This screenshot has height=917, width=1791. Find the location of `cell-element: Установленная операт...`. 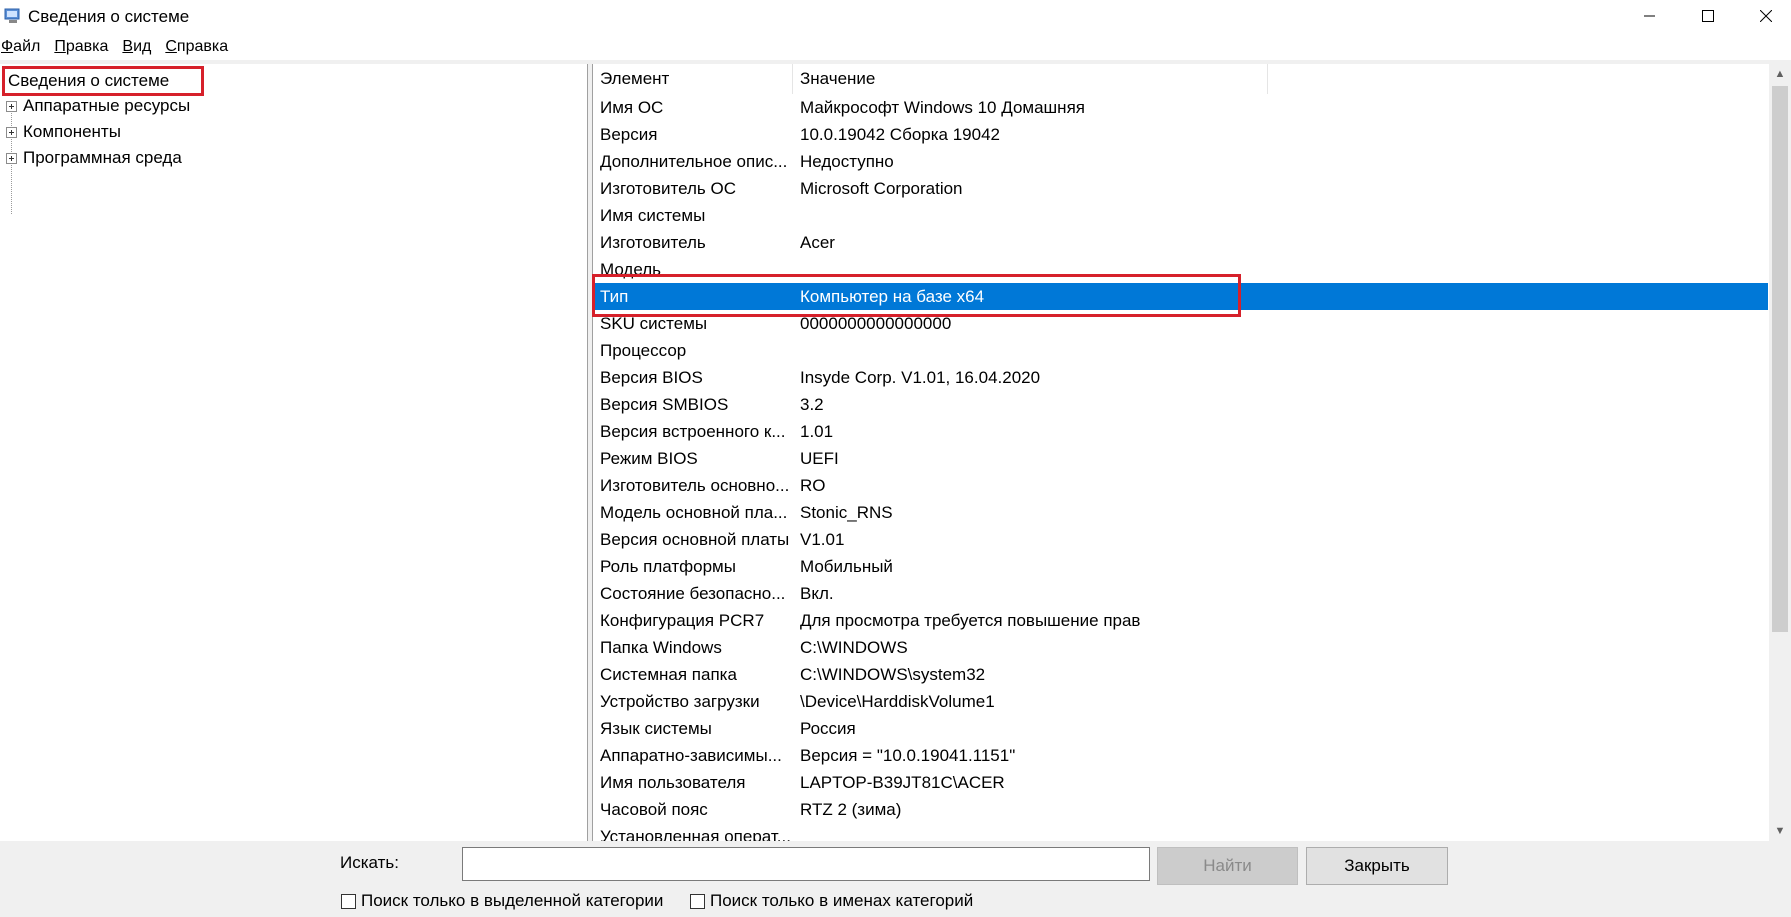

cell-element: Установленная операт... is located at coordinates (695, 834).